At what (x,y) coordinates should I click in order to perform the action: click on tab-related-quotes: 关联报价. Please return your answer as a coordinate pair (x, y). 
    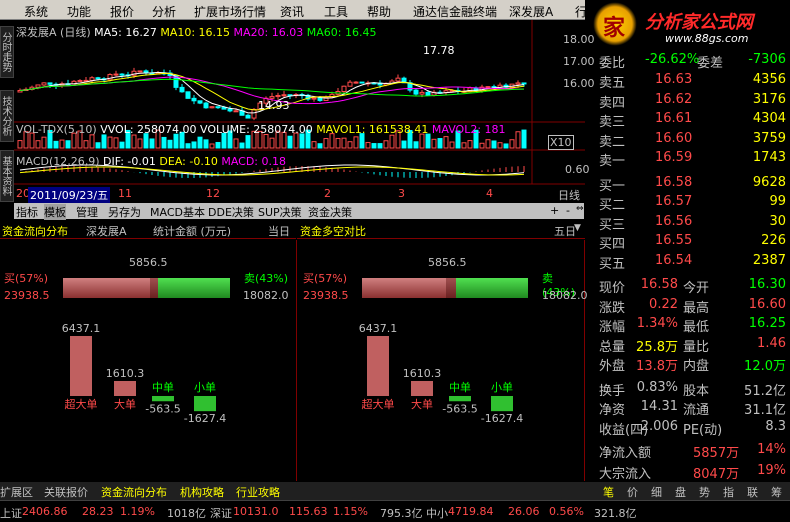
    Looking at the image, I should click on (66, 492).